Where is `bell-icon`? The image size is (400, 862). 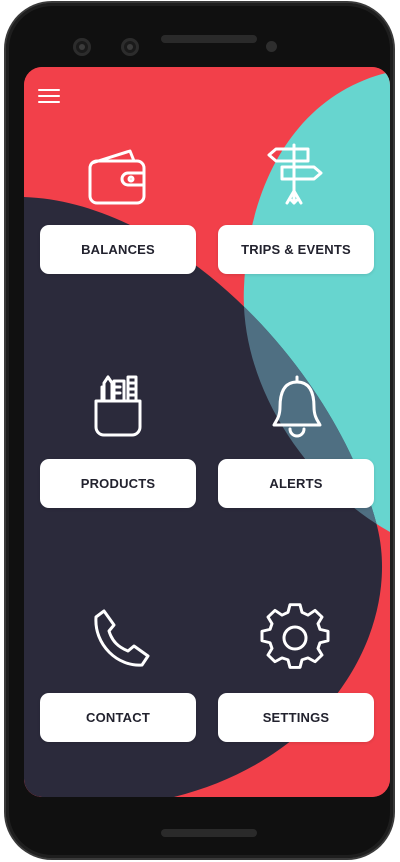 bell-icon is located at coordinates (297, 406).